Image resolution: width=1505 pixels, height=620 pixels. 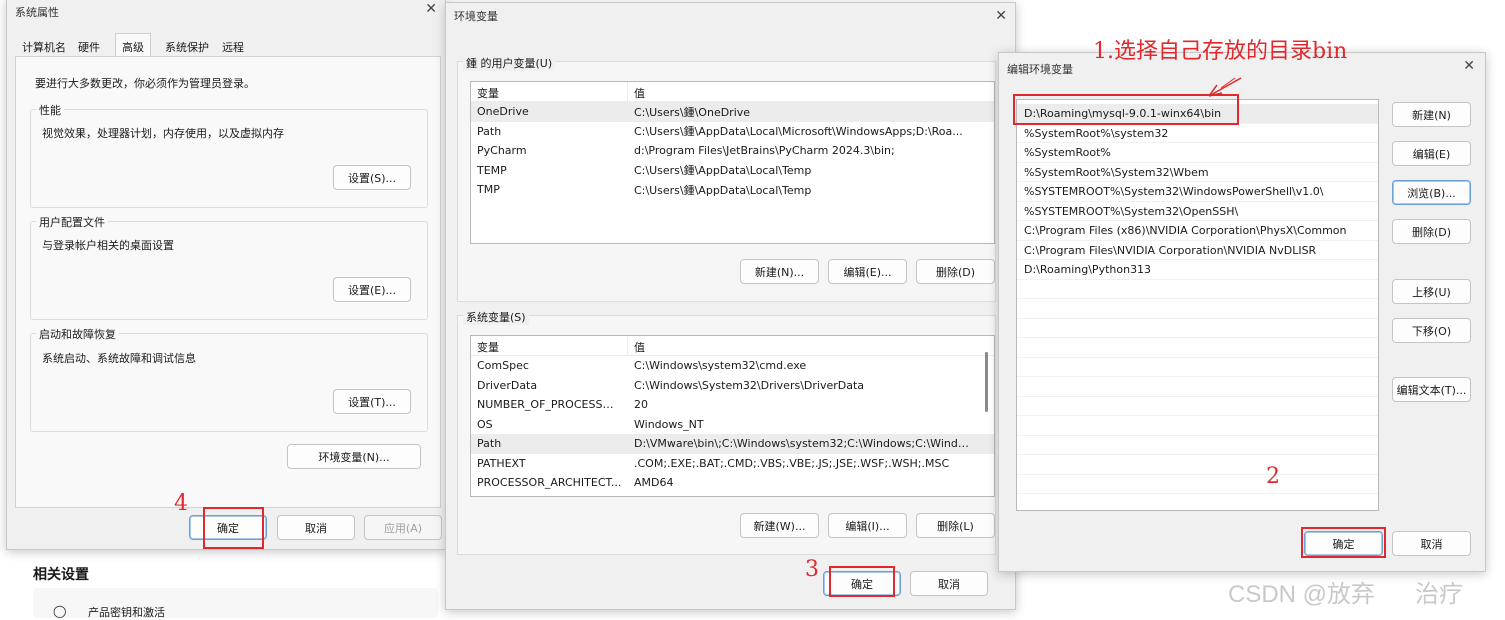 What do you see at coordinates (654, 483) in the screenshot?
I see `row-value: AMD64` at bounding box center [654, 483].